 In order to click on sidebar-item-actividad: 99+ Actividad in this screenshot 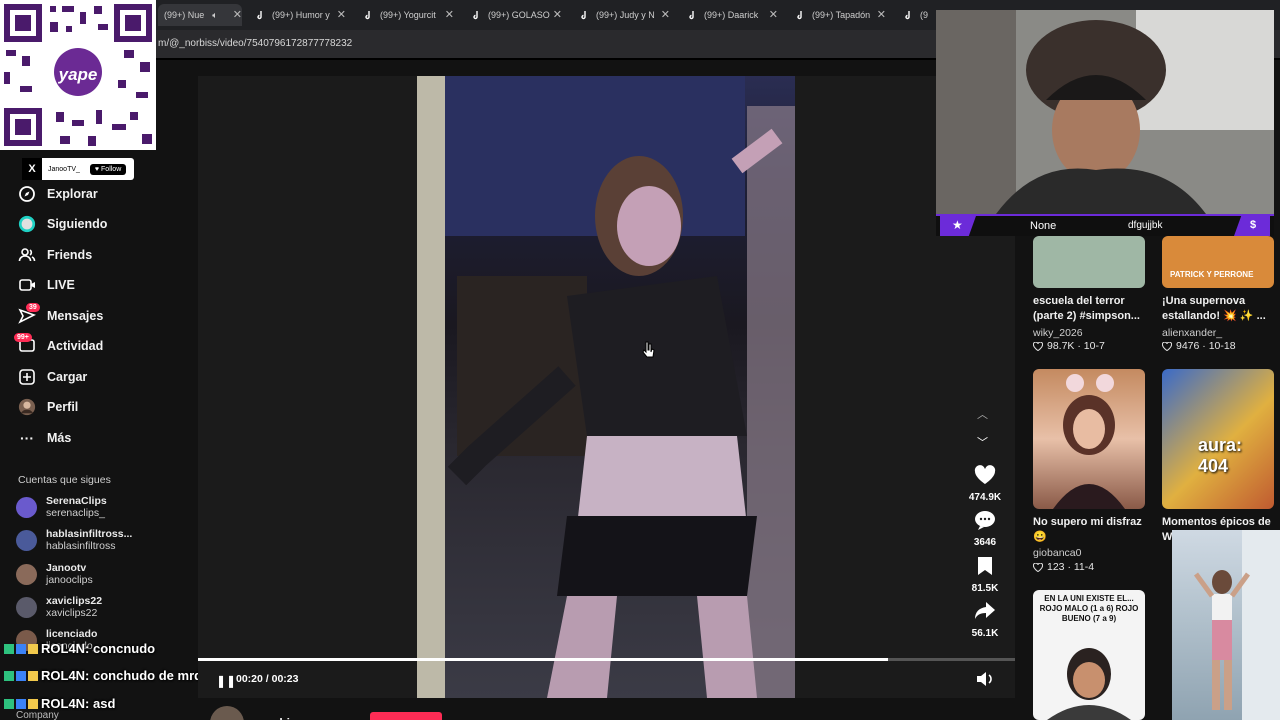, I will do `click(58, 345)`.